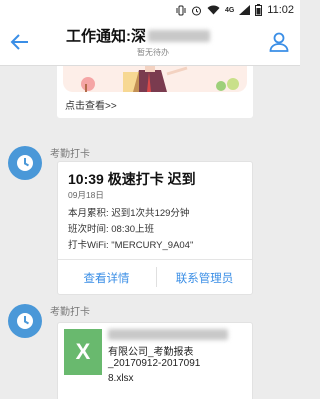 This screenshot has width=320, height=399. I want to click on status-bar: 4G 11:02, so click(150, 10).